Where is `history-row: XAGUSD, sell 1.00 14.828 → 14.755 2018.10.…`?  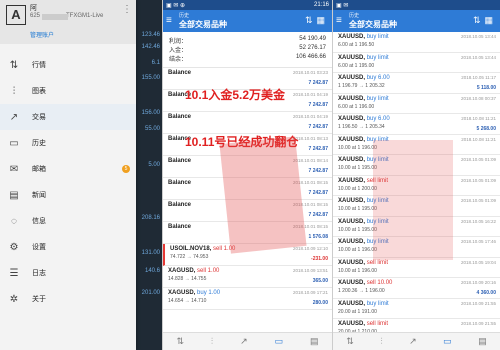
history-row: XAGUSD, sell 1.00 14.828 → 14.755 2018.10.… is located at coordinates (247, 277).